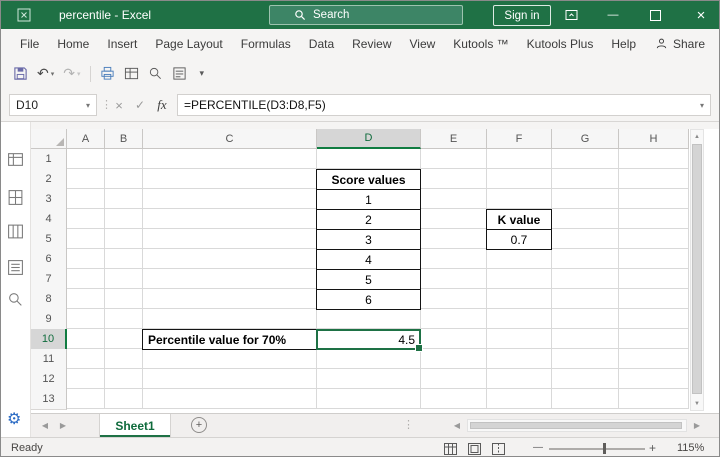 This screenshot has height=457, width=720. What do you see at coordinates (408, 424) in the screenshot?
I see `tab-splitter-grip: ⋮` at bounding box center [408, 424].